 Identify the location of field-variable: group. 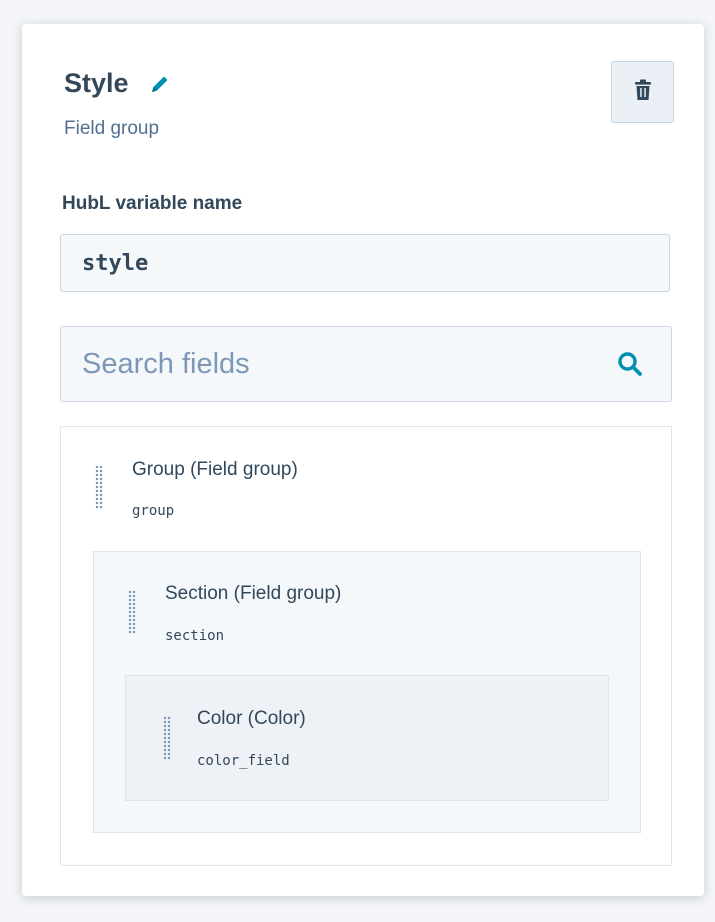
(153, 511).